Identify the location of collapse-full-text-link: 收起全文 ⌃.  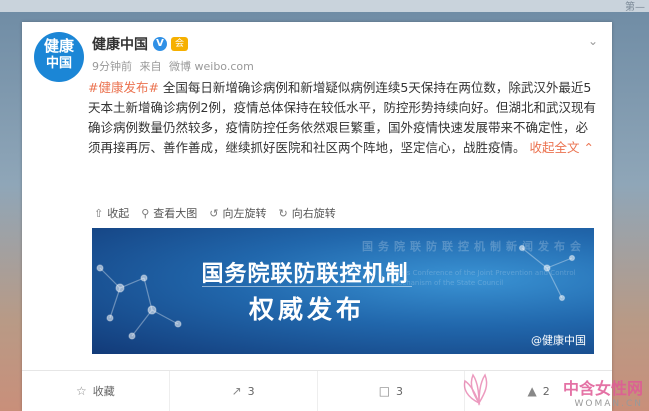
(559, 147).